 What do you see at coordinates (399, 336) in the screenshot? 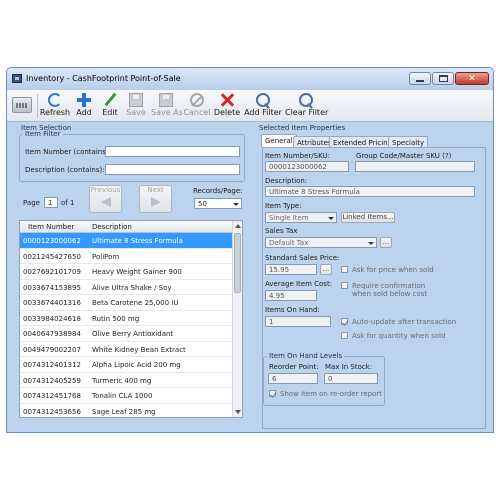
I see `ask-quantity-label: Ask for quantity when sold` at bounding box center [399, 336].